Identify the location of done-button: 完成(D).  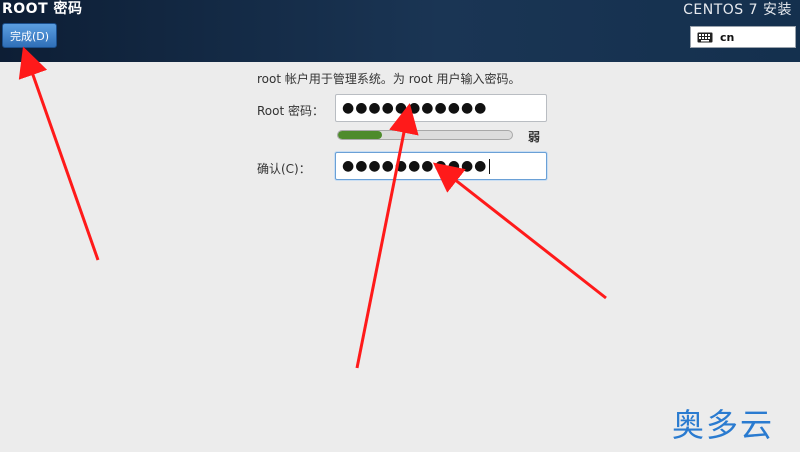
(29, 35).